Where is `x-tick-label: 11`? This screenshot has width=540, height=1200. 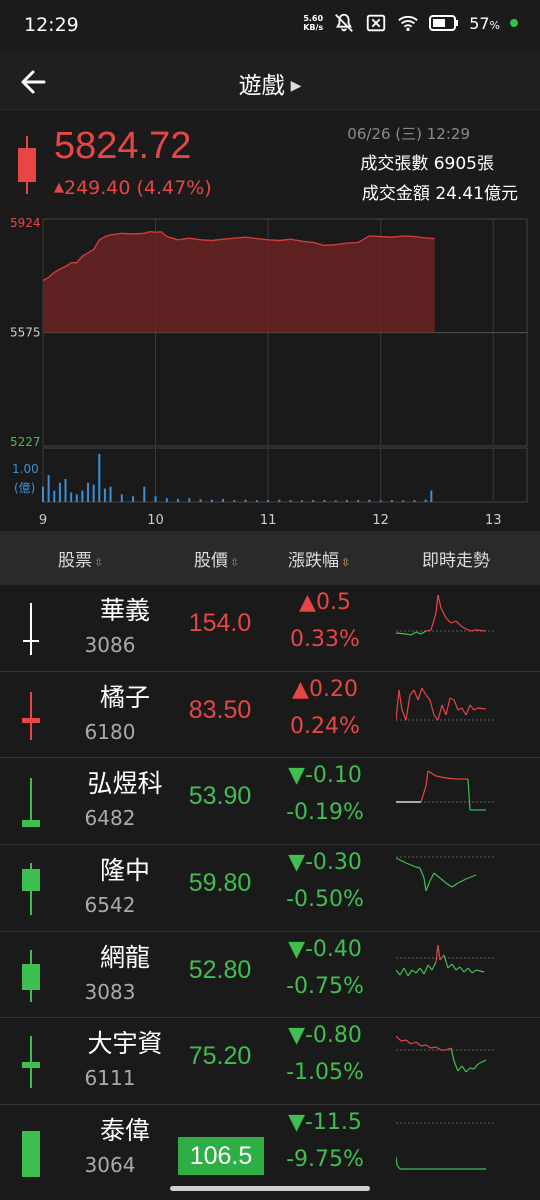
x-tick-label: 11 is located at coordinates (268, 520).